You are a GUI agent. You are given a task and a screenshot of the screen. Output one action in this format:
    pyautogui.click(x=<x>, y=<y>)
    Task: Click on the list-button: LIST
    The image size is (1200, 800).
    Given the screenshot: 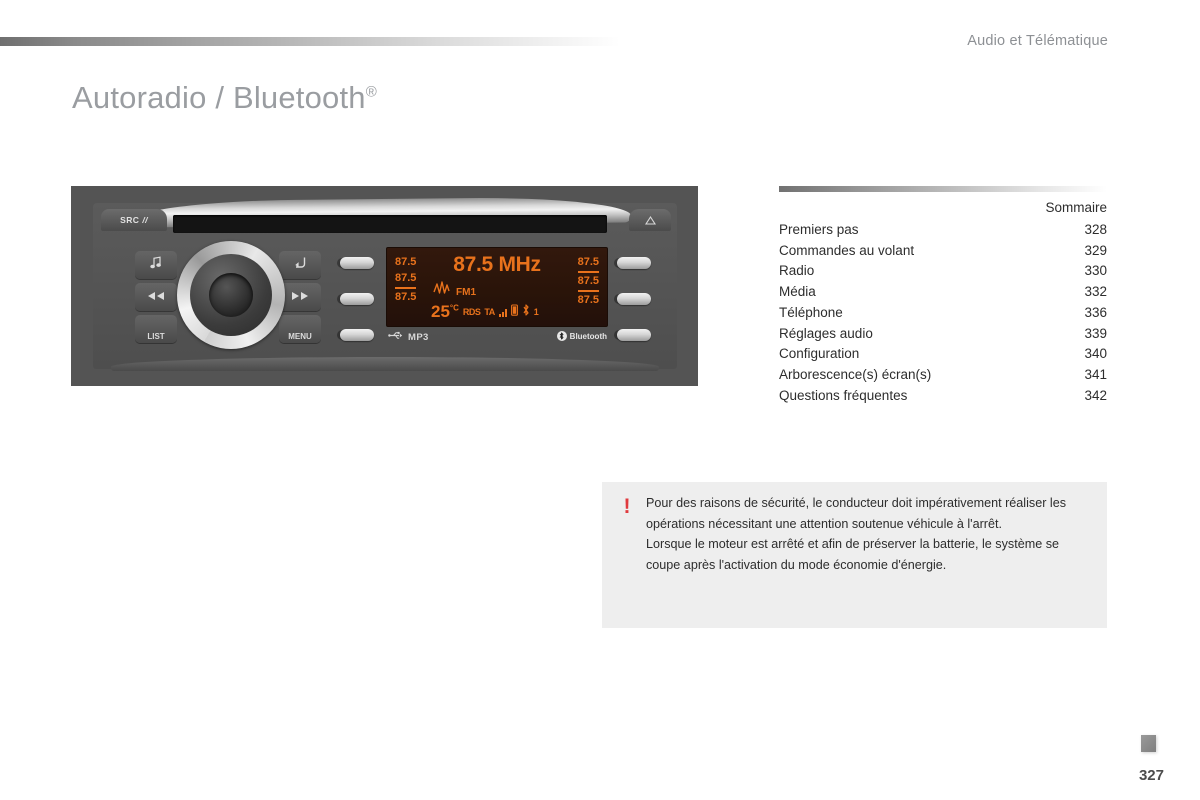 What is the action you would take?
    pyautogui.click(x=156, y=329)
    